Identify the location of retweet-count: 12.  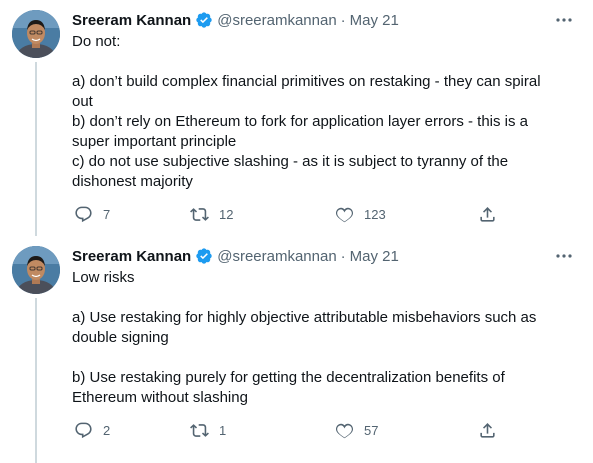
(226, 214).